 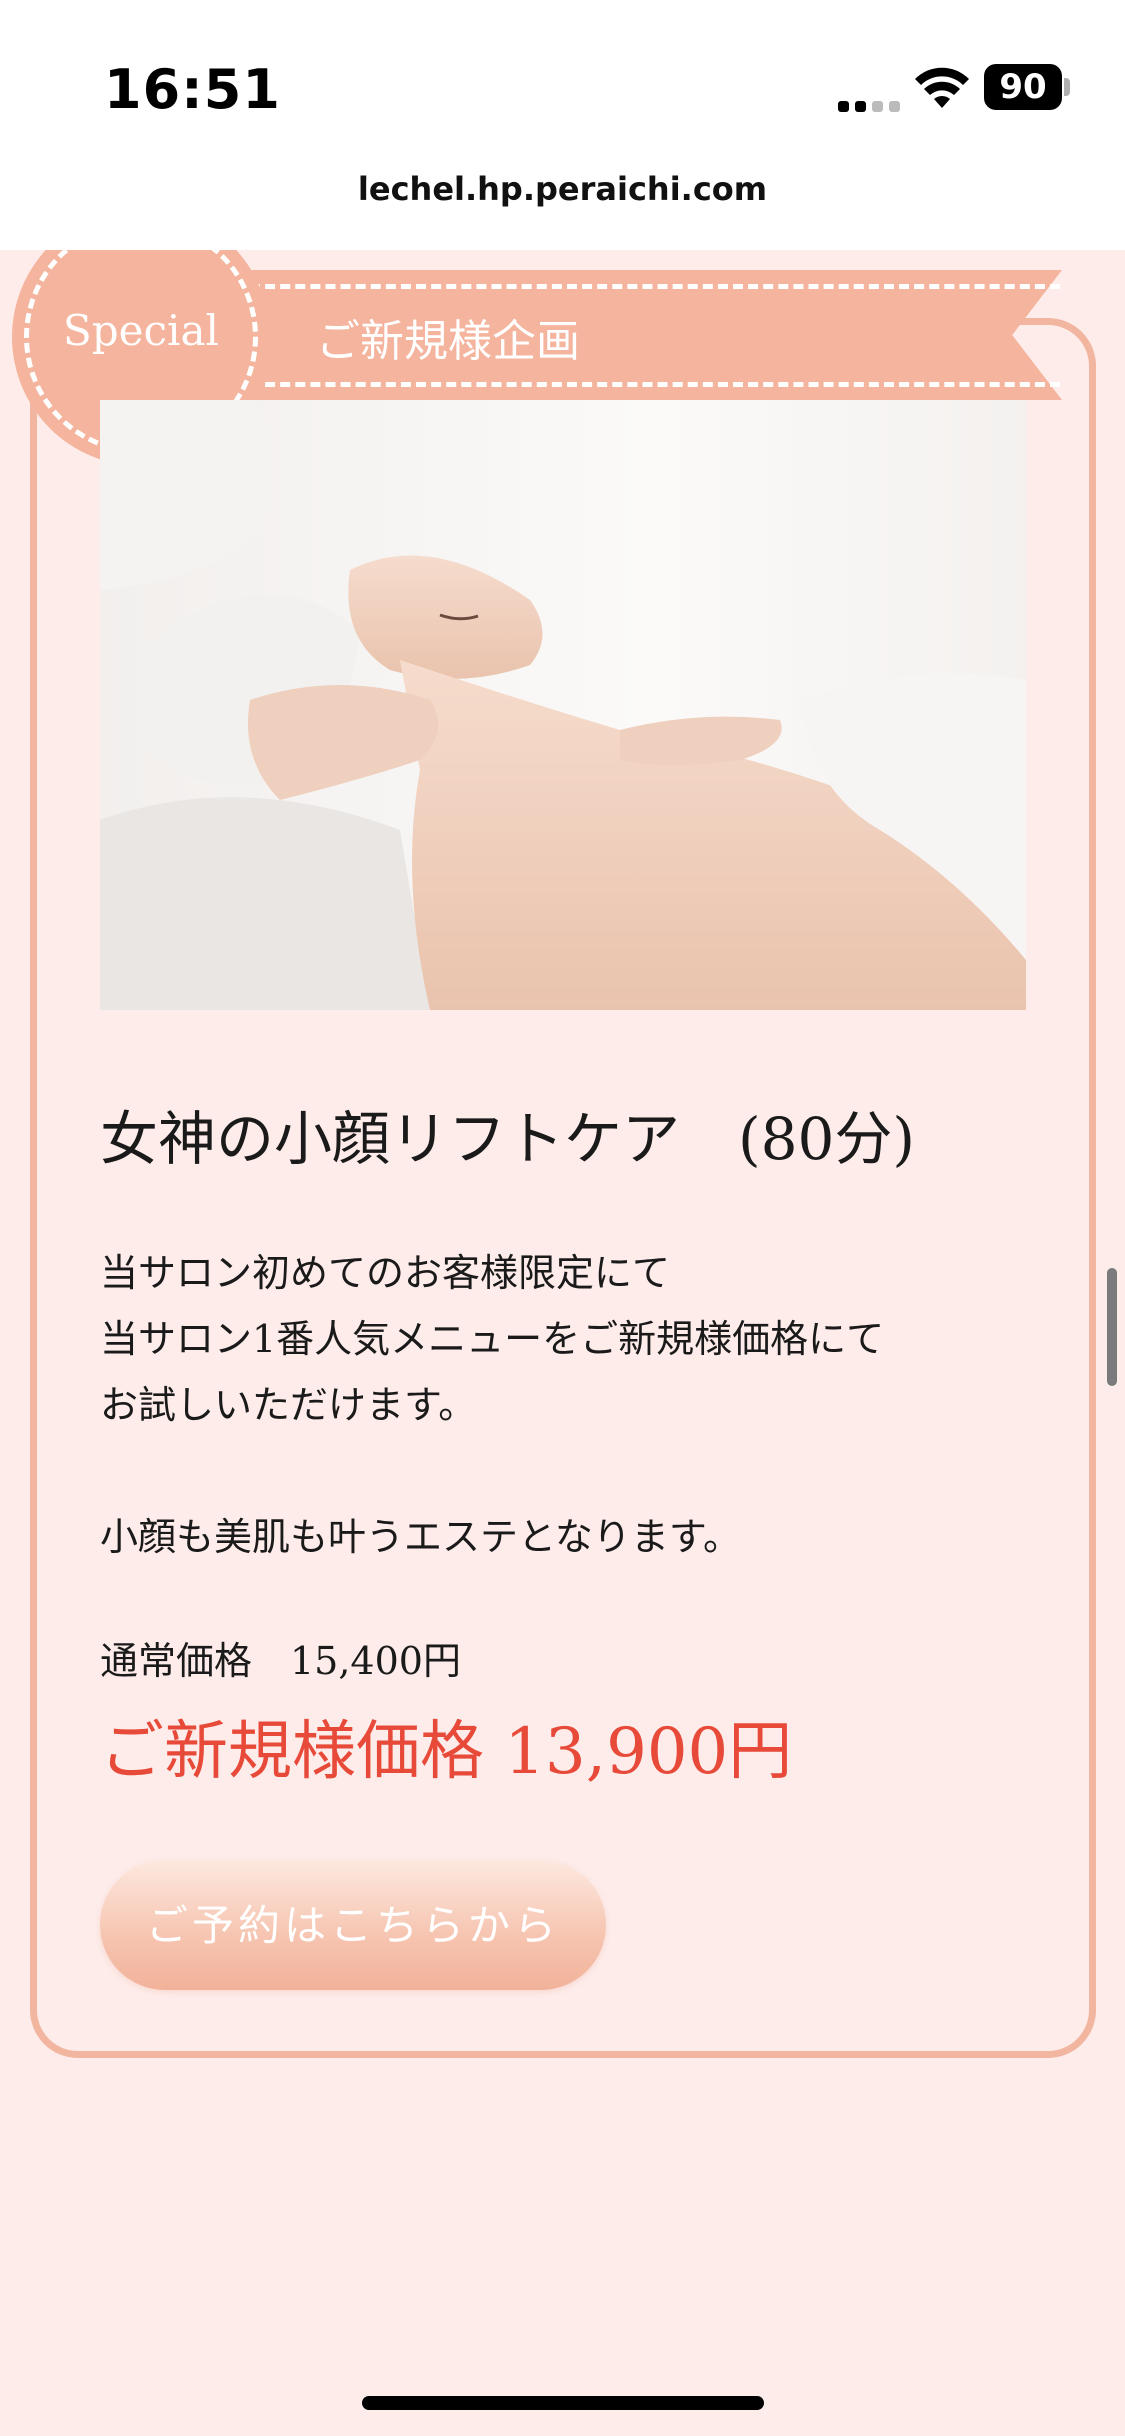 What do you see at coordinates (1067, 87) in the screenshot?
I see `battery-tip` at bounding box center [1067, 87].